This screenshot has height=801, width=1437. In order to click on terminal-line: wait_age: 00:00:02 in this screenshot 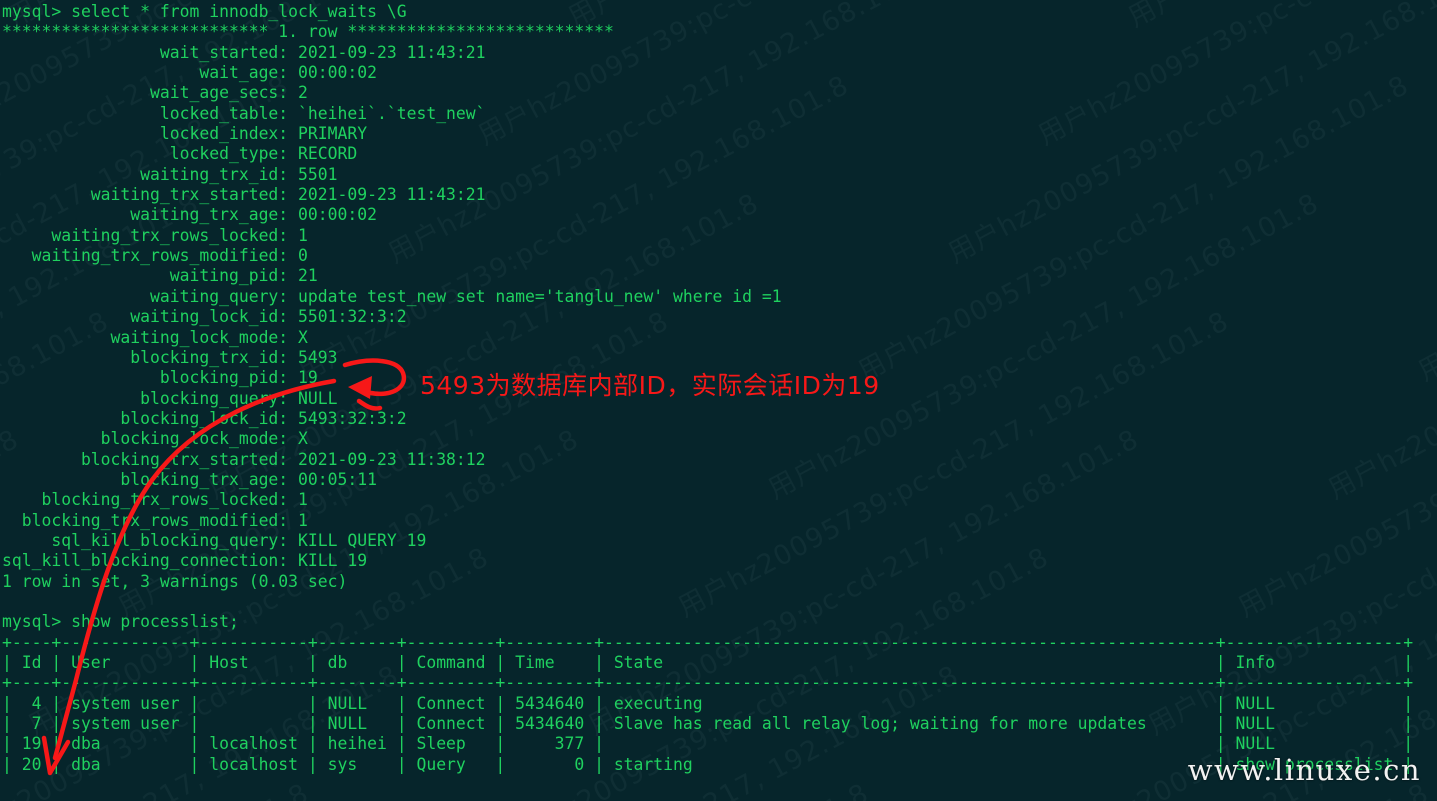, I will do `click(189, 73)`.